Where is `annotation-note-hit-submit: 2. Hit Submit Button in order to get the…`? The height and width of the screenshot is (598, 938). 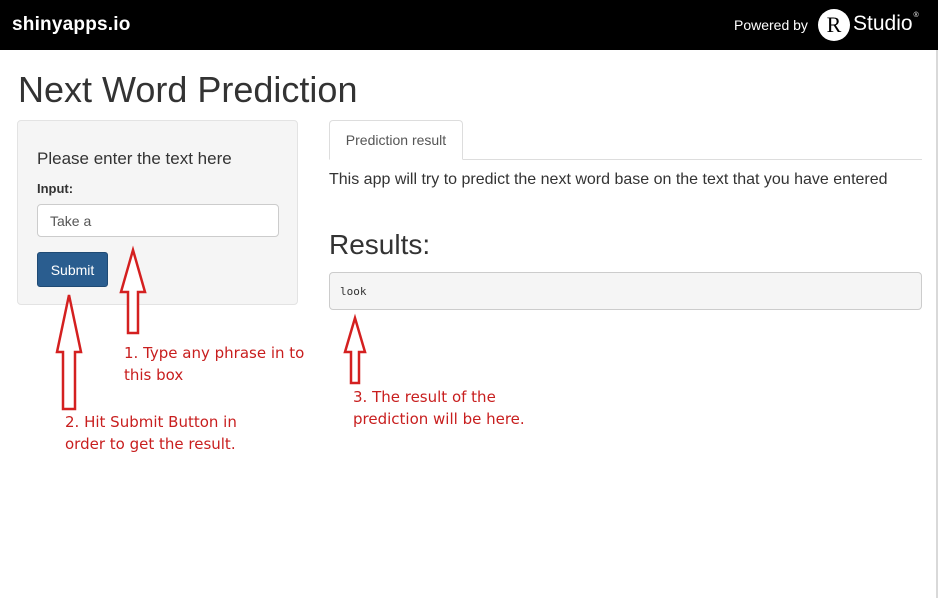 annotation-note-hit-submit: 2. Hit Submit Button in order to get the… is located at coordinates (151, 433).